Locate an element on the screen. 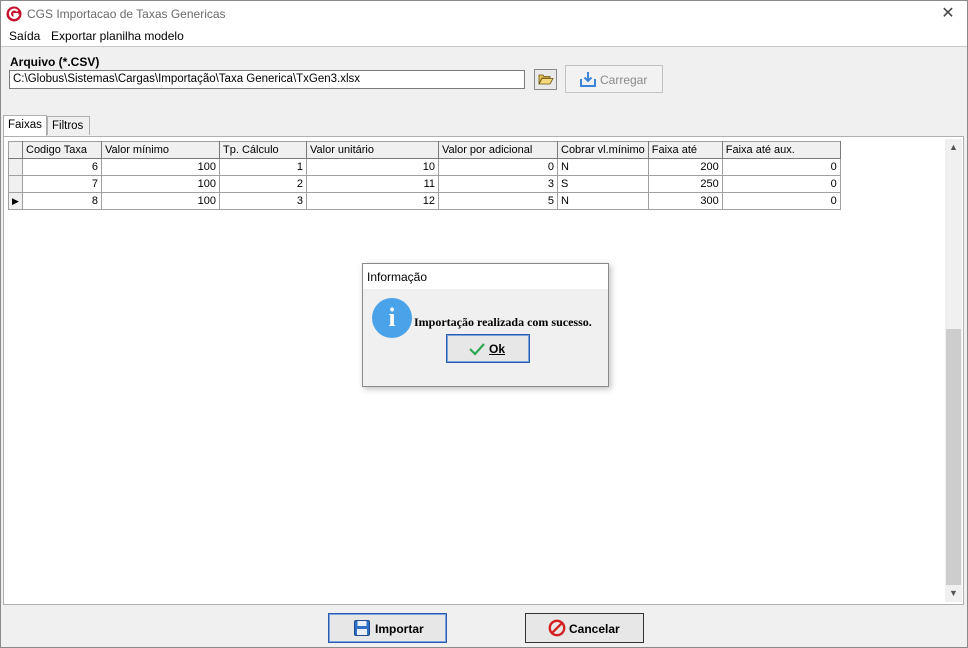 This screenshot has width=968, height=648. cell-valor-unitario: 12 is located at coordinates (372, 201).